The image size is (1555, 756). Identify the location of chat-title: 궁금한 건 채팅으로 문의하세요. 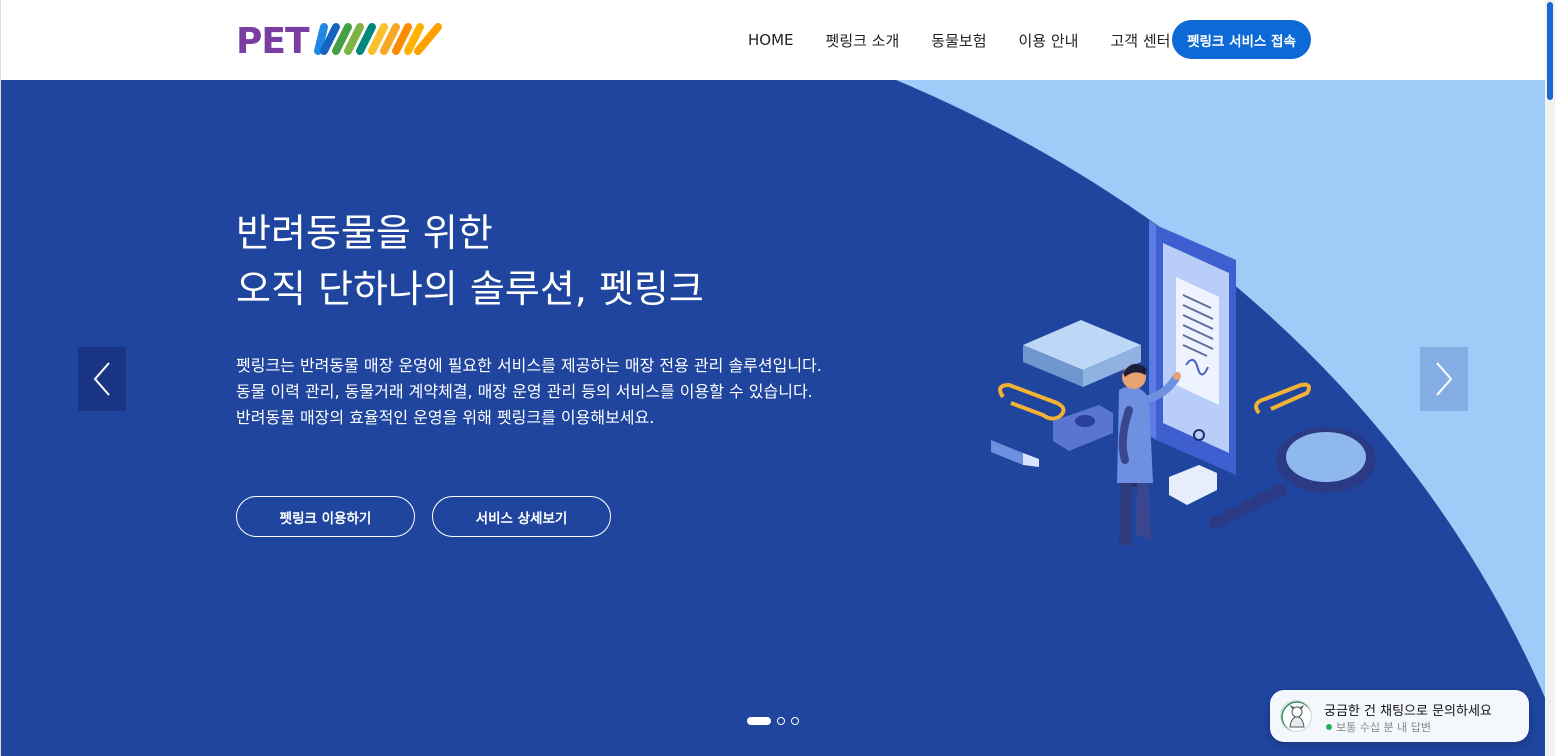
(1408, 711).